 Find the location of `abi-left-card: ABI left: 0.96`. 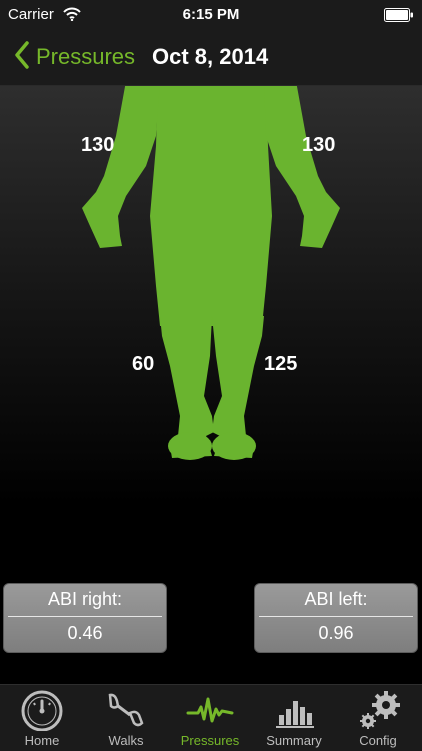

abi-left-card: ABI left: 0.96 is located at coordinates (336, 618).